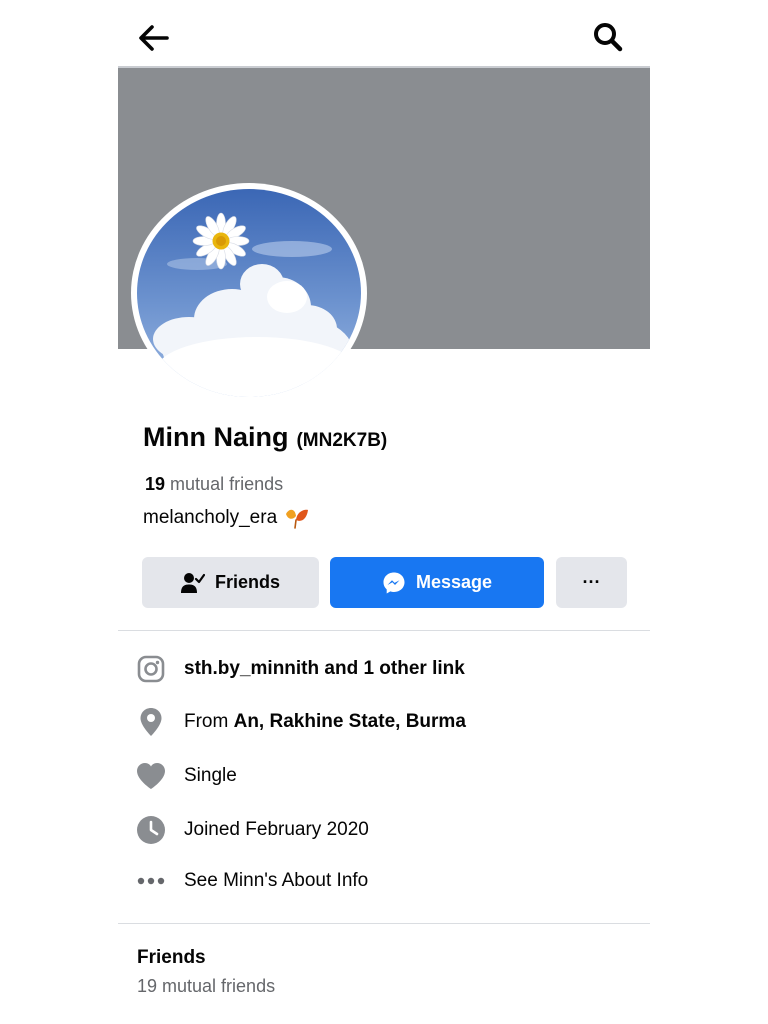  What do you see at coordinates (386, 776) in the screenshot?
I see `info-row-relationship: Single` at bounding box center [386, 776].